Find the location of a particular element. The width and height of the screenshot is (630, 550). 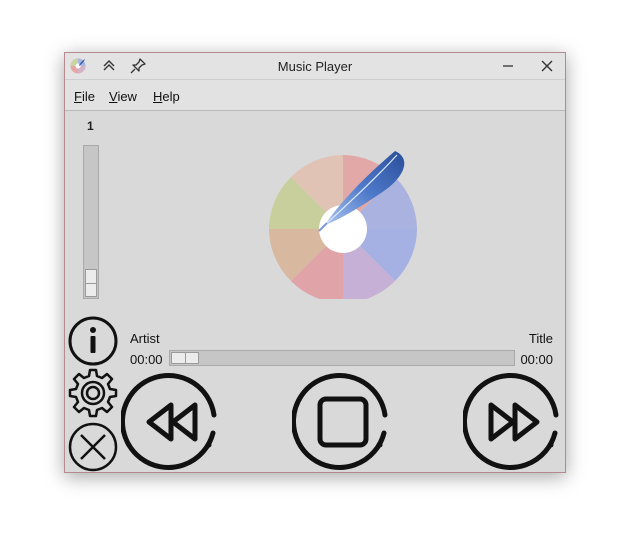

info-button is located at coordinates (93, 341).